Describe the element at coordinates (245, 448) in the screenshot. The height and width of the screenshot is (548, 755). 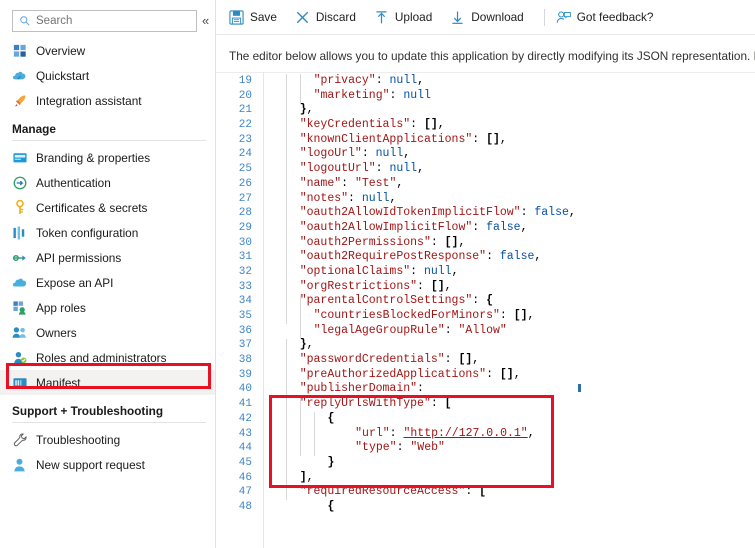
I see `editor-line-number: 44` at that location.